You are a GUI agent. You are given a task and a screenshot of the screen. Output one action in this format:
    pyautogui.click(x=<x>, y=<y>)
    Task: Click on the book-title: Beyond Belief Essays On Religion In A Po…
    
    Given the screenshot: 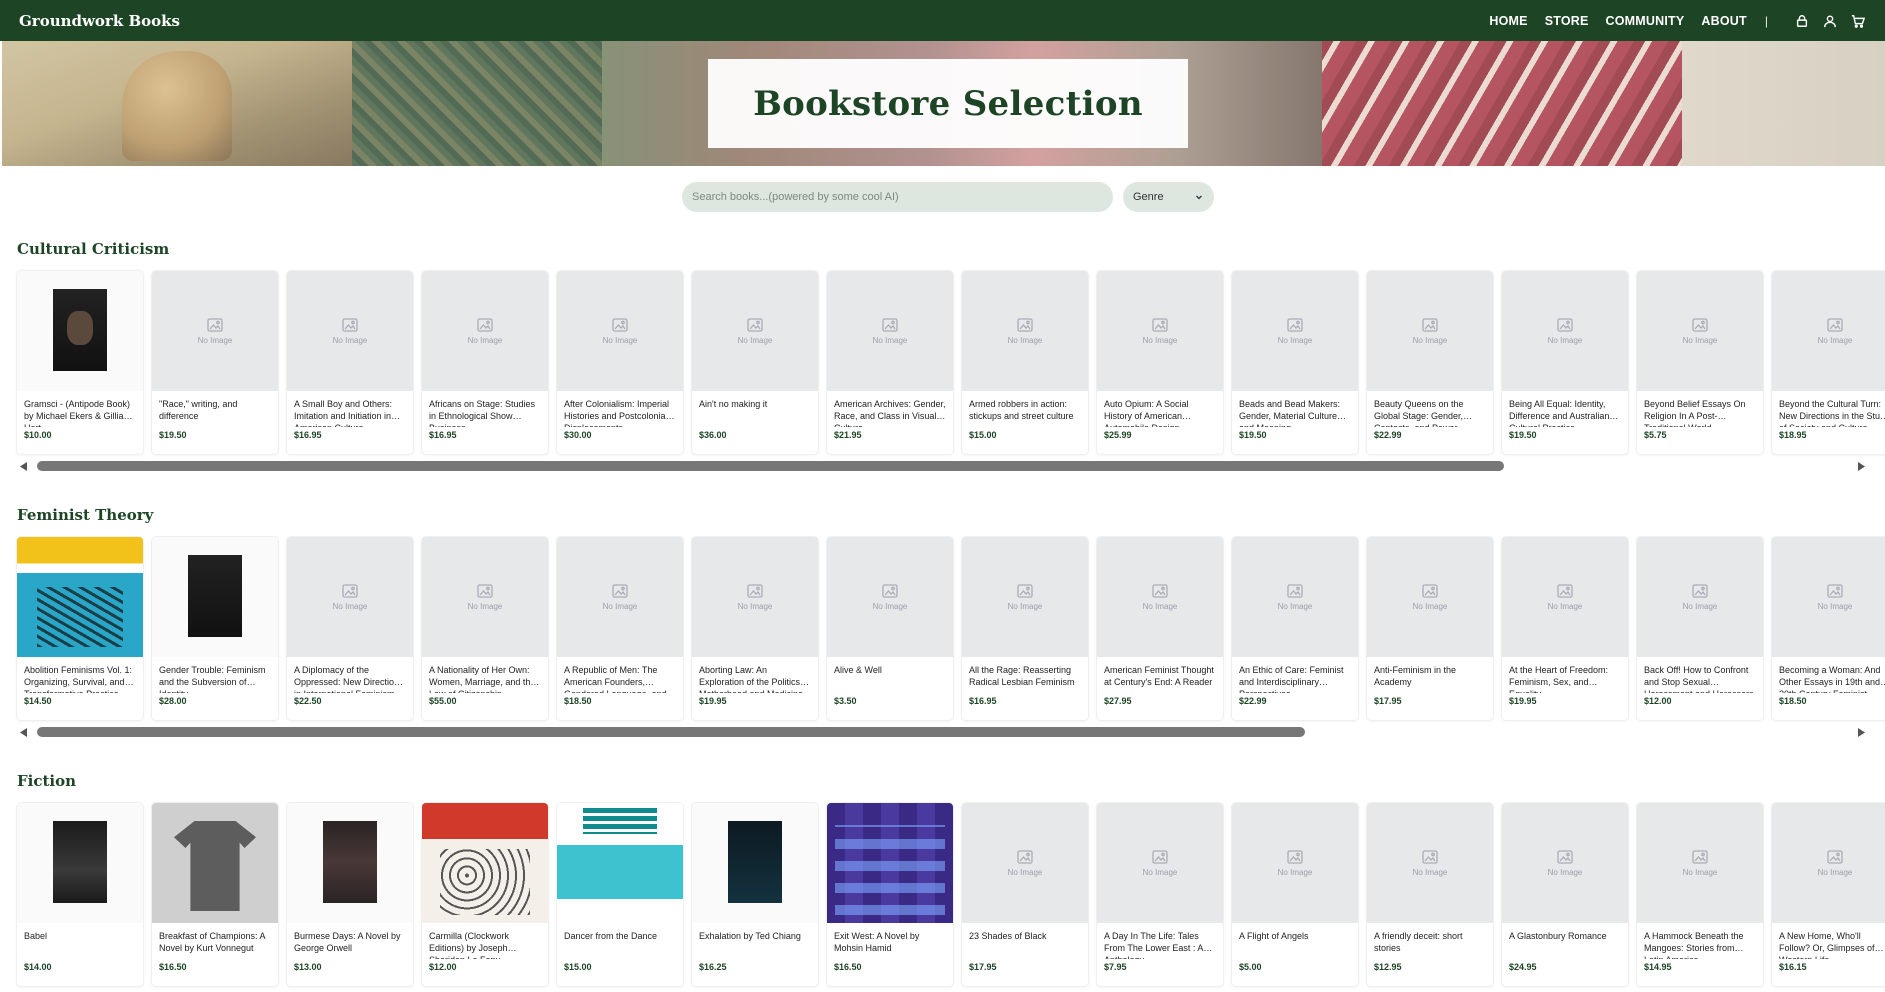 What is the action you would take?
    pyautogui.click(x=1700, y=409)
    